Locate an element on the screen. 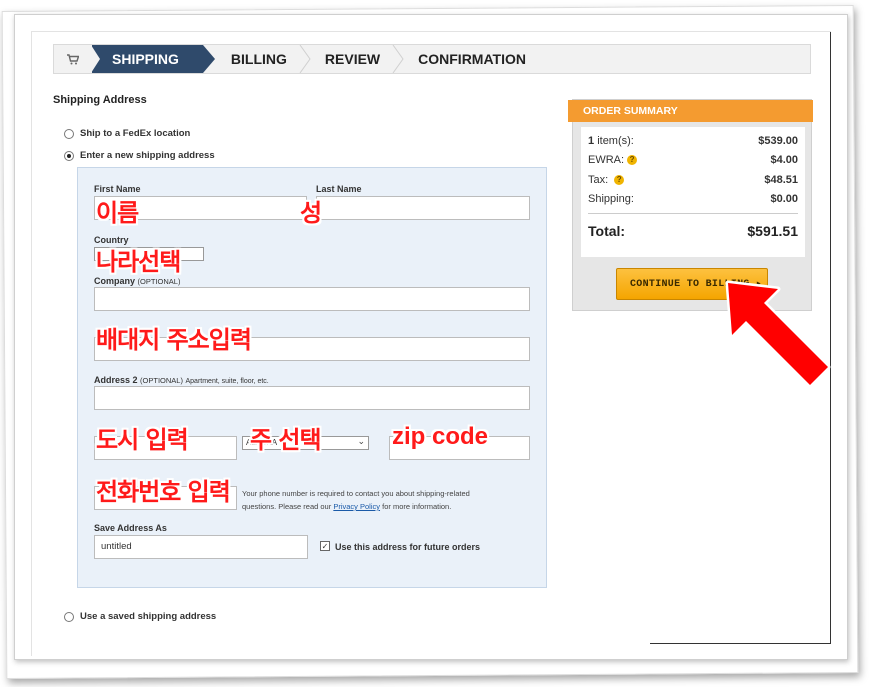  cart-icon is located at coordinates (73, 59).